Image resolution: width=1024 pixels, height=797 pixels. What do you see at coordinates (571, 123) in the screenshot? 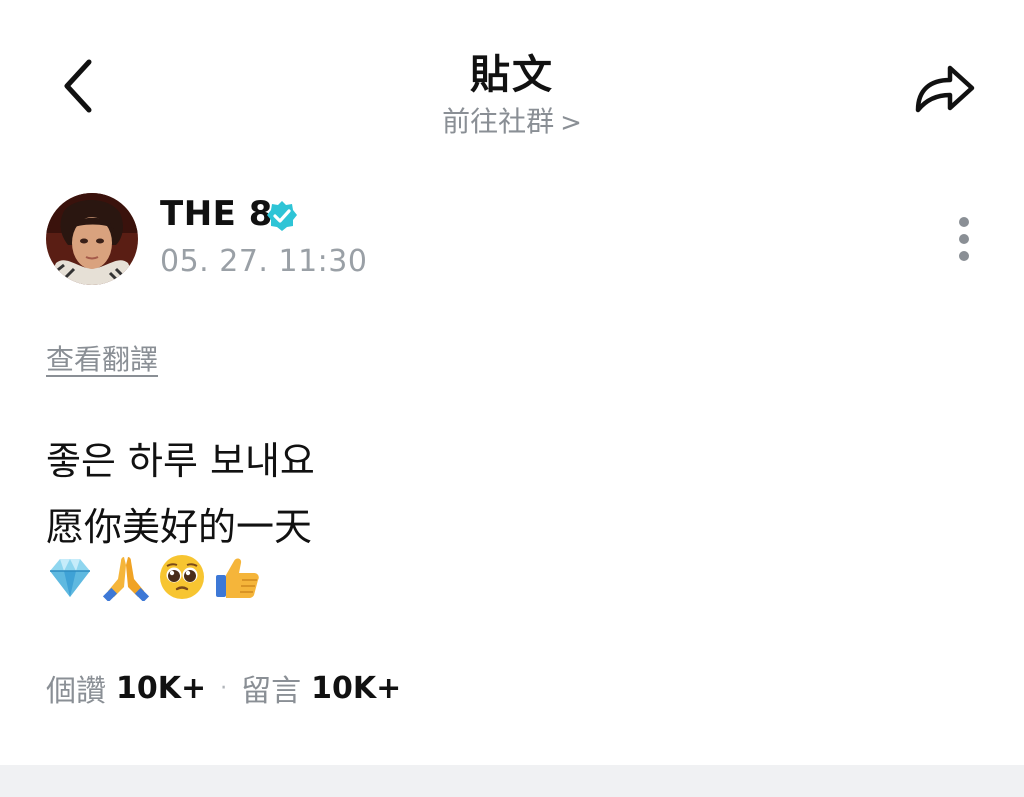
I see `chevron-right-icon: >` at bounding box center [571, 123].